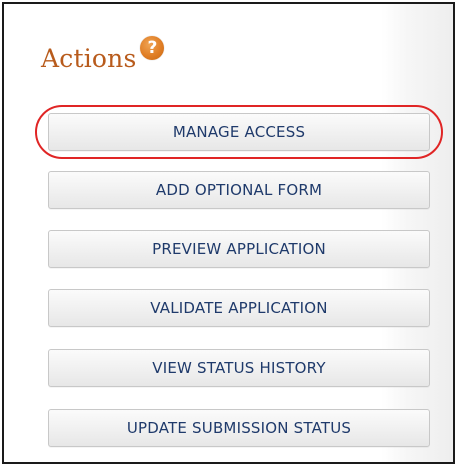 The image size is (457, 466). I want to click on validate-application-button: VALIDATE APPLICATION, so click(239, 308).